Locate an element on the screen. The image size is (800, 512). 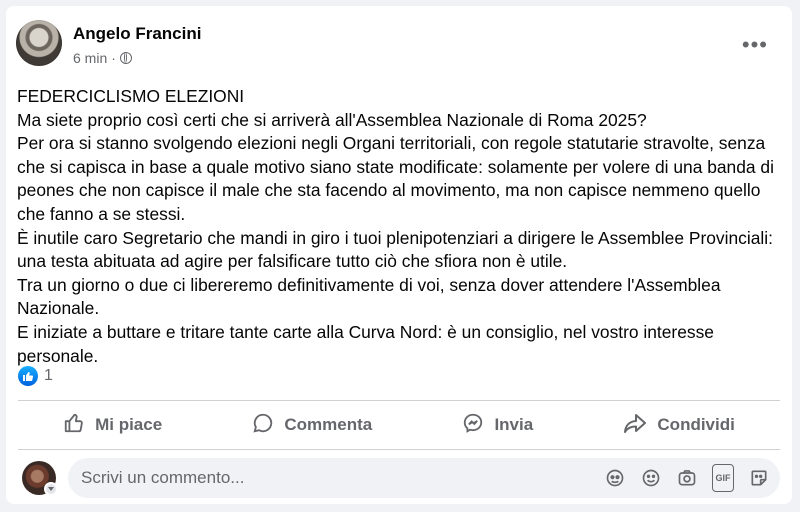
more-options-icon: ••• is located at coordinates (755, 45).